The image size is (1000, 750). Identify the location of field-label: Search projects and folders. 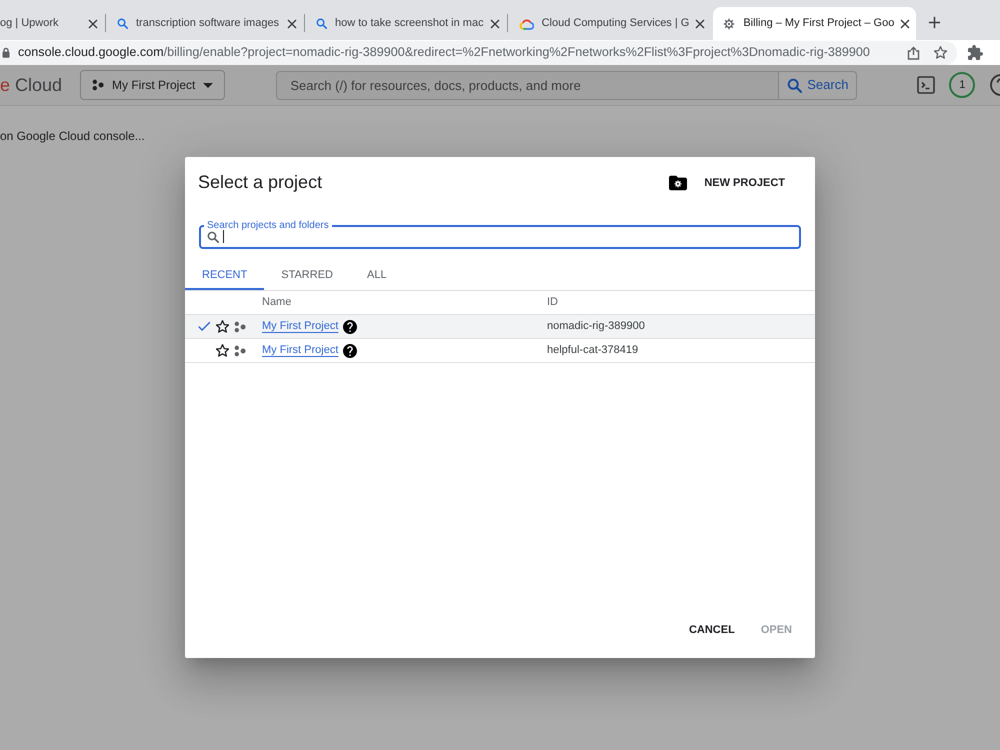
(268, 226).